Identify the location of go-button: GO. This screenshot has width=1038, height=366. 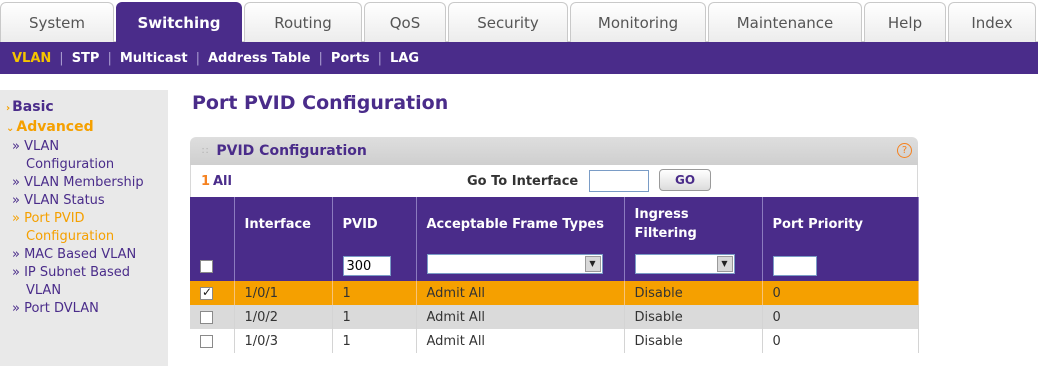
(685, 180).